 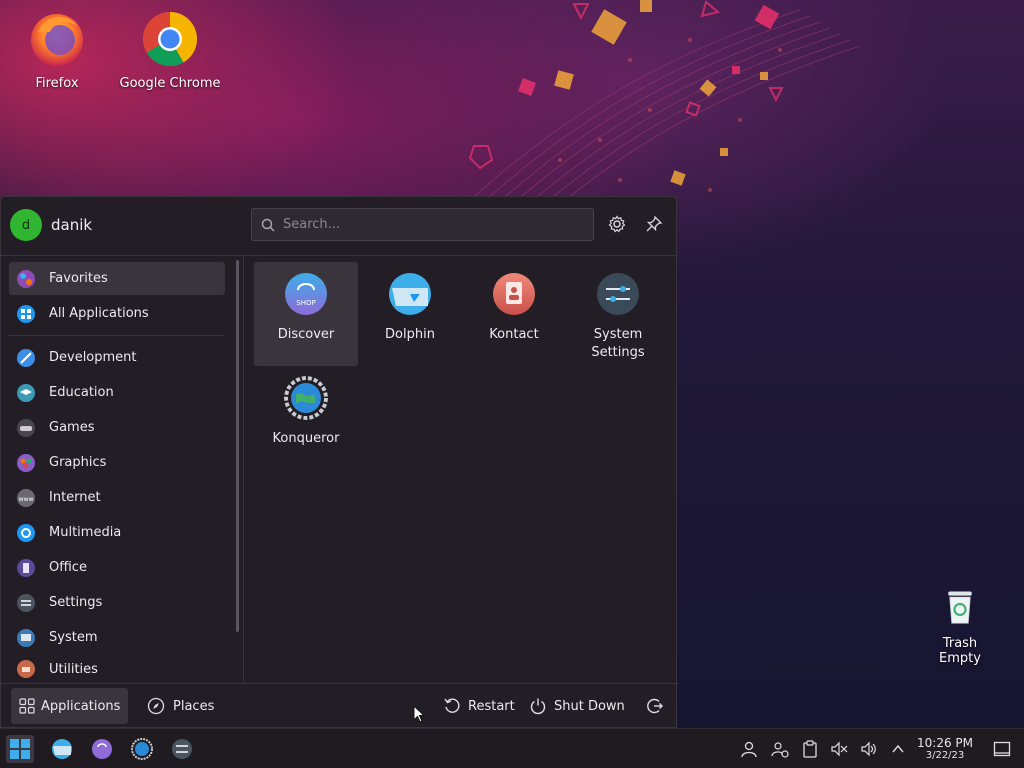 I want to click on tray-clipboard, so click(x=810, y=749).